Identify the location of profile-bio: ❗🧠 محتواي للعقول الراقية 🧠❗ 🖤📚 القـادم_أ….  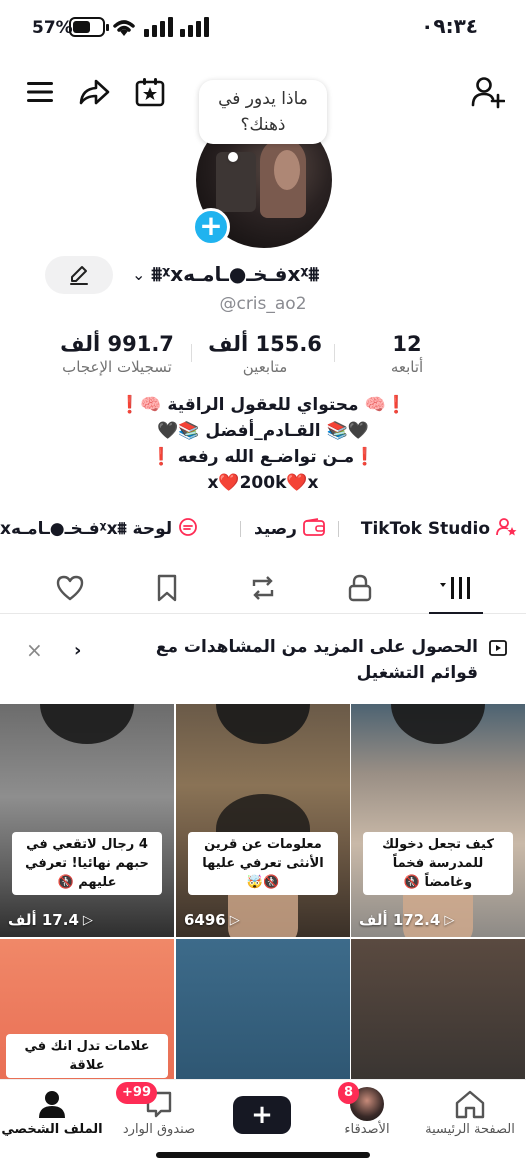
(263, 444).